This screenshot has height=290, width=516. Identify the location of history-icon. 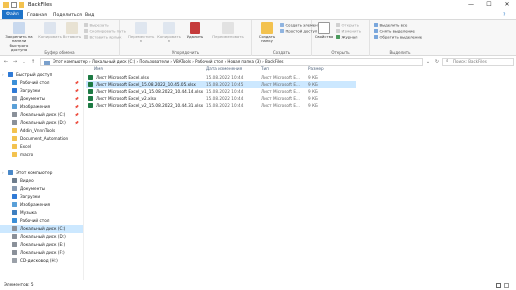
(338, 37).